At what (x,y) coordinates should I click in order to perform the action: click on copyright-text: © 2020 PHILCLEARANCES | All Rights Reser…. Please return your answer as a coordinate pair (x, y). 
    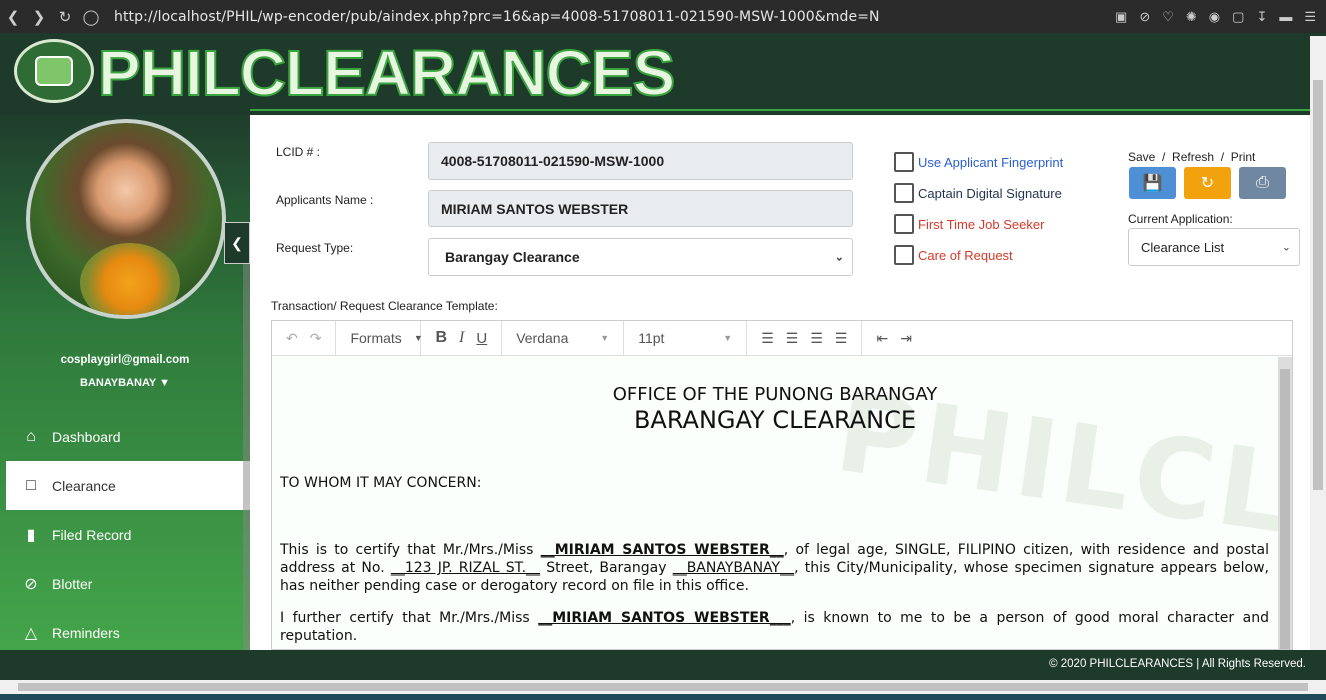
    Looking at the image, I should click on (1177, 664).